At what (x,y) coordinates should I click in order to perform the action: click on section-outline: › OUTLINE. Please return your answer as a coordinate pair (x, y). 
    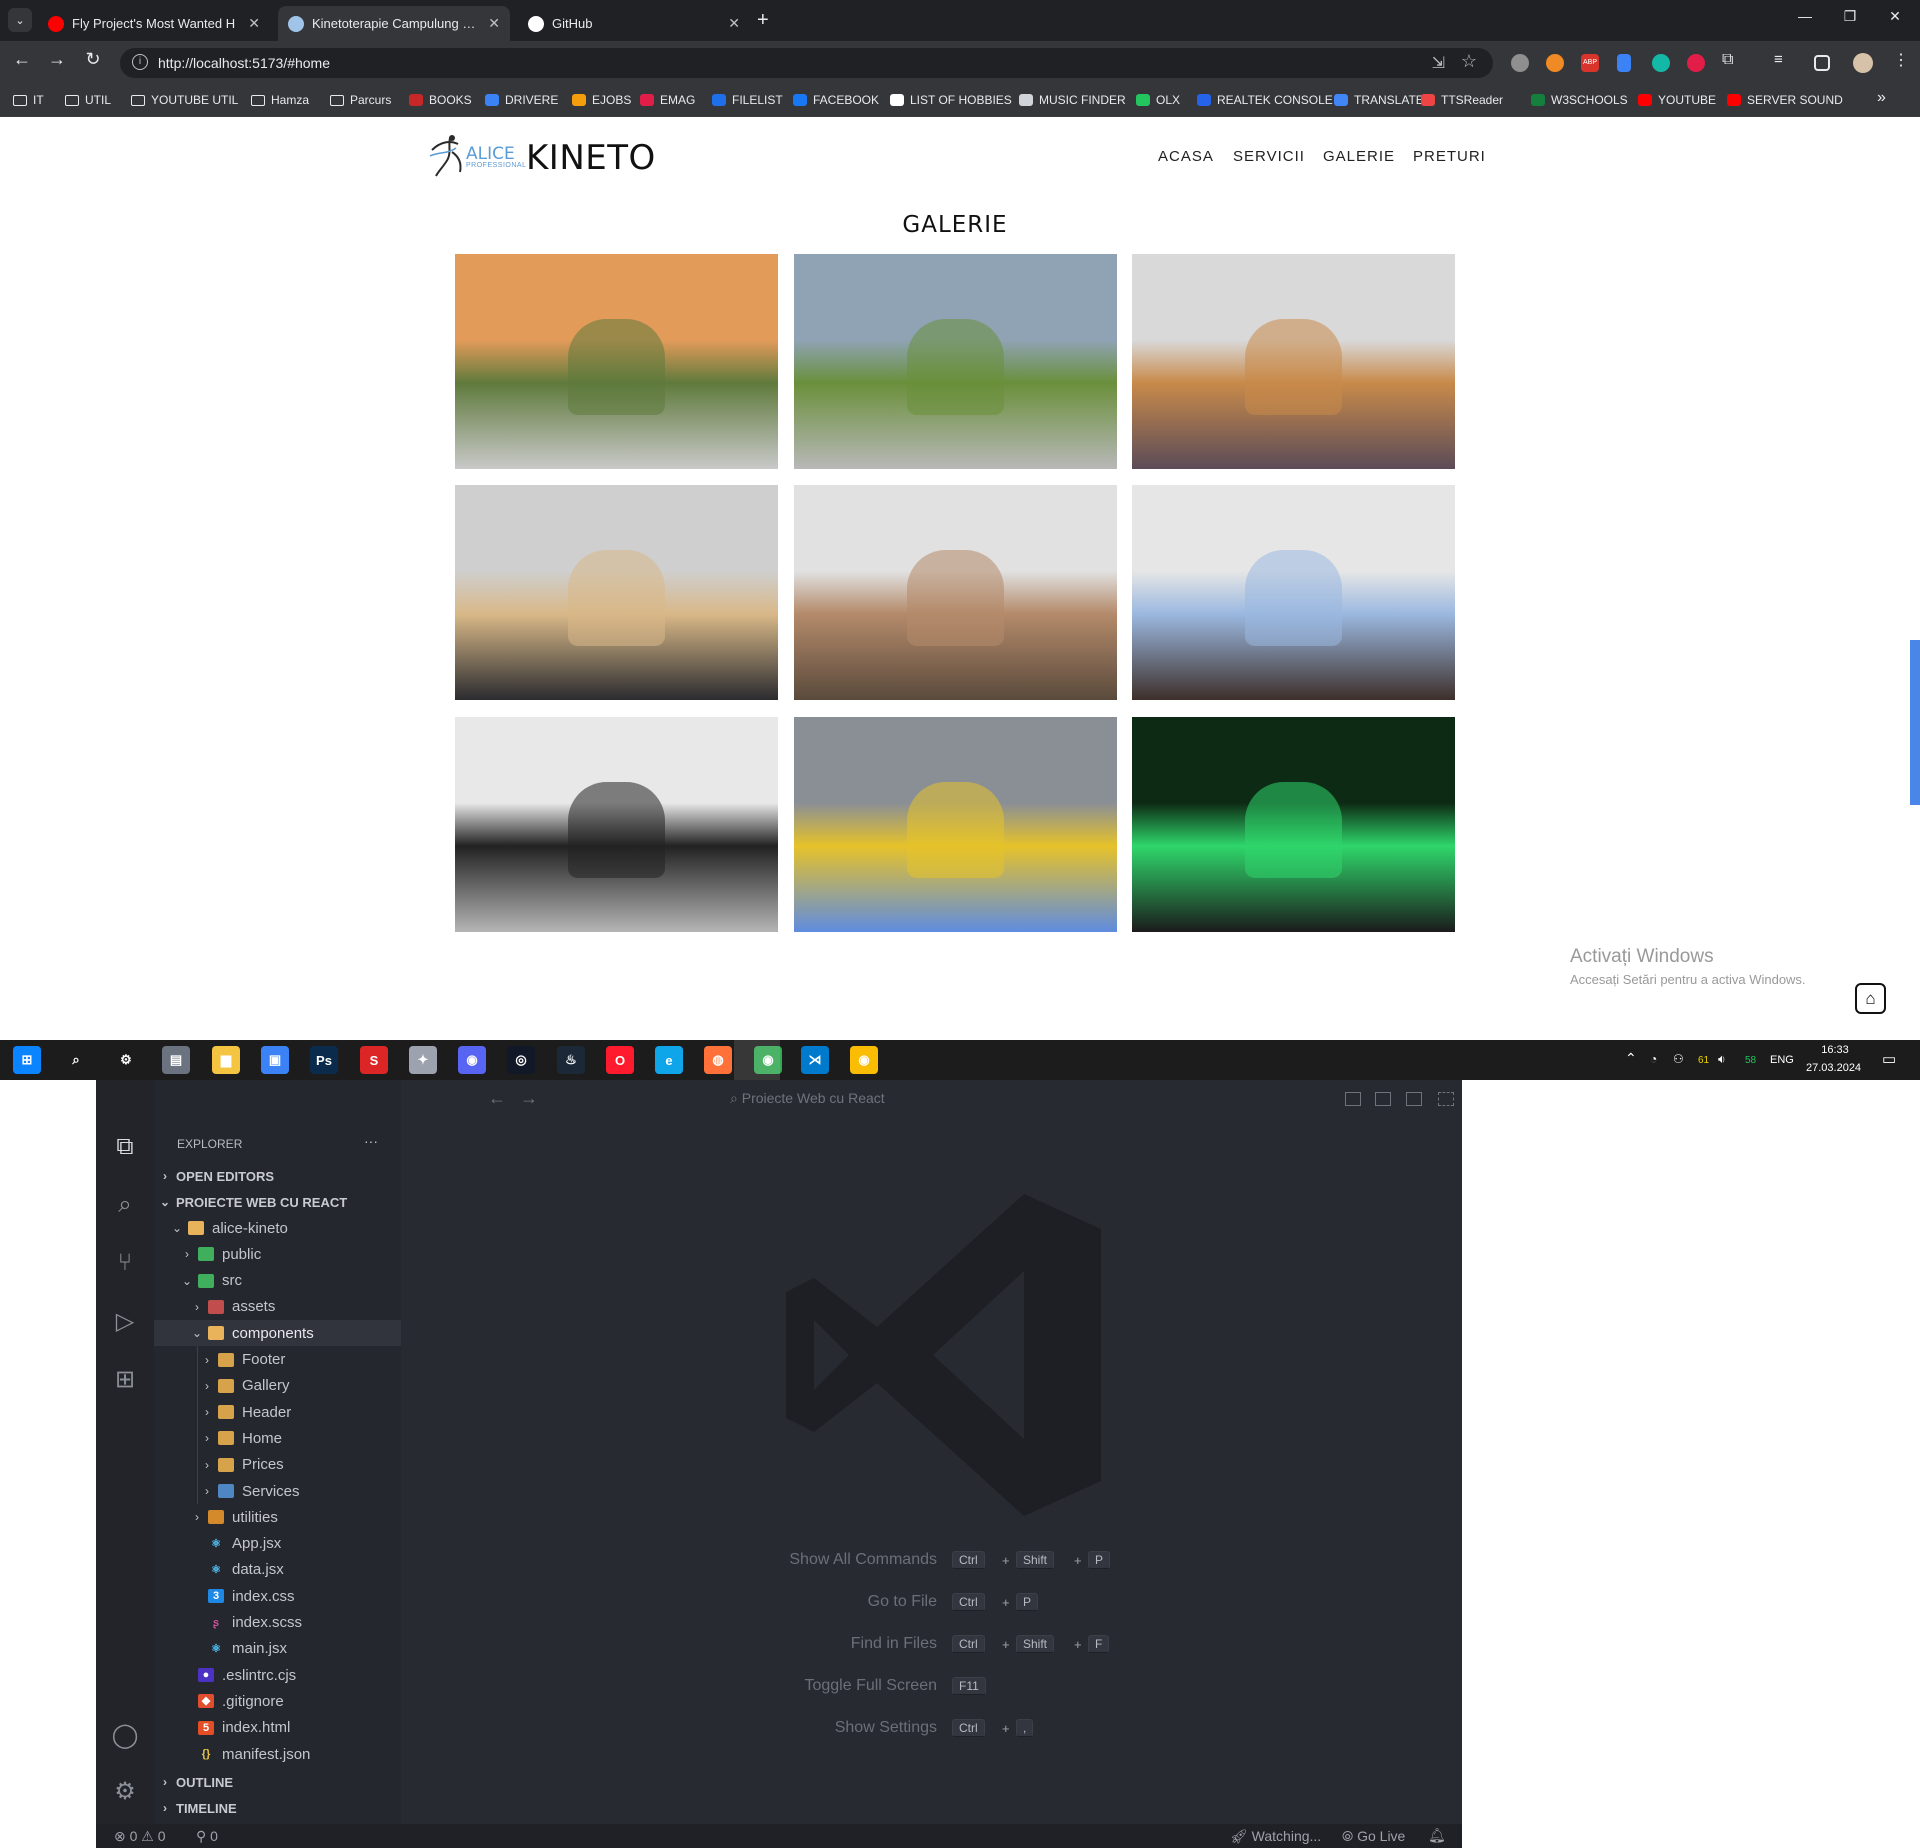
    Looking at the image, I should click on (195, 1782).